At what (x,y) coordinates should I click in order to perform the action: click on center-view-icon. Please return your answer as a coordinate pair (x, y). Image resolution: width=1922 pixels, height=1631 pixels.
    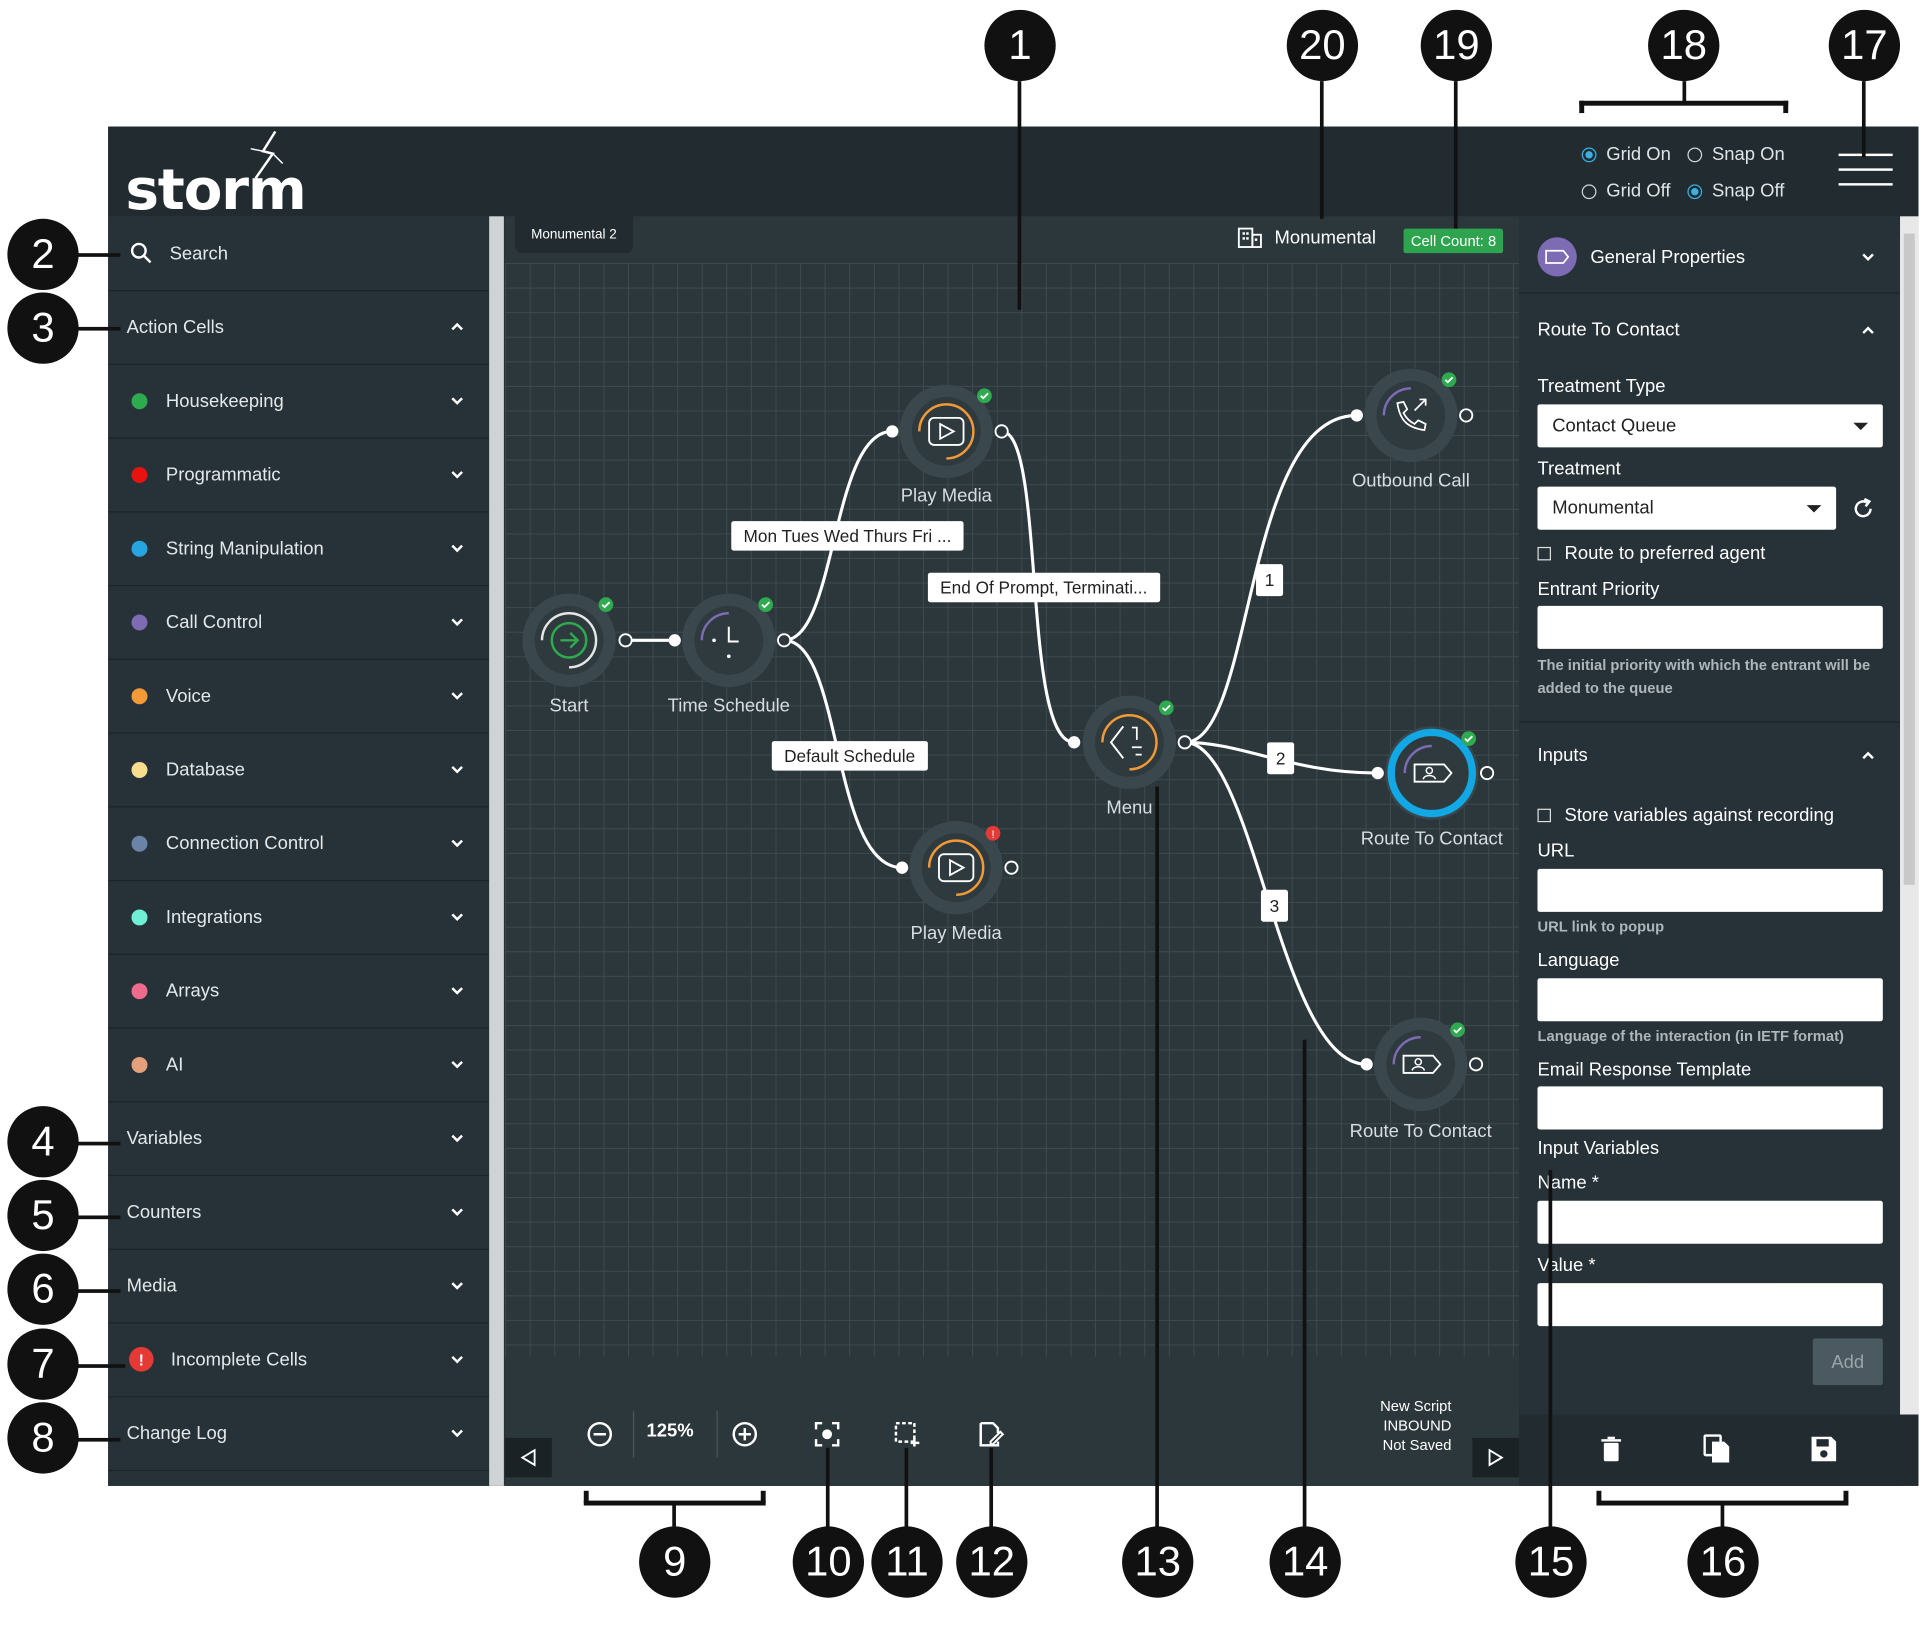
    Looking at the image, I should click on (827, 1434).